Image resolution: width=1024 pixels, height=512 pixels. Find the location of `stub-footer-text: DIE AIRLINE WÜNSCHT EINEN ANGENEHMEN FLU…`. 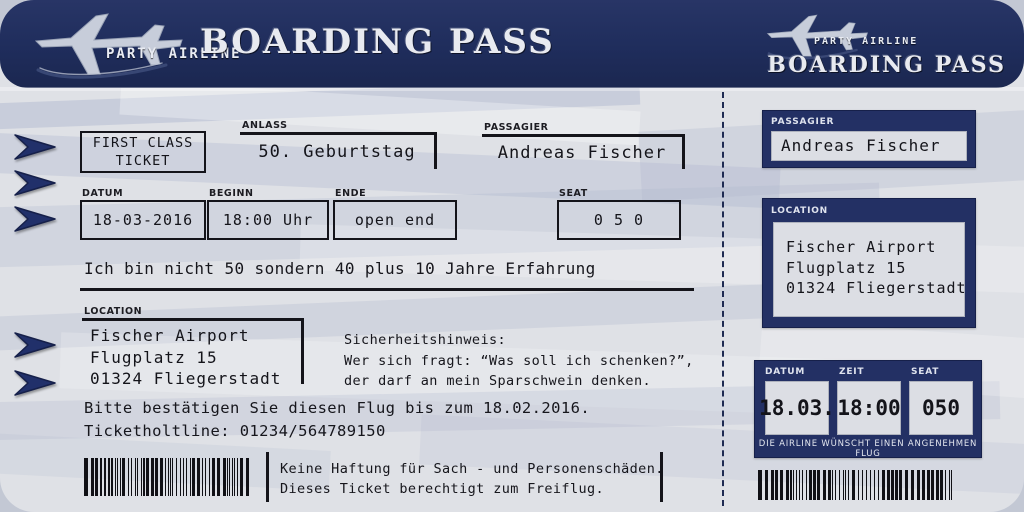

stub-footer-text: DIE AIRLINE WÜNSCHT EINEN ANGENEHMEN FLU… is located at coordinates (868, 449).